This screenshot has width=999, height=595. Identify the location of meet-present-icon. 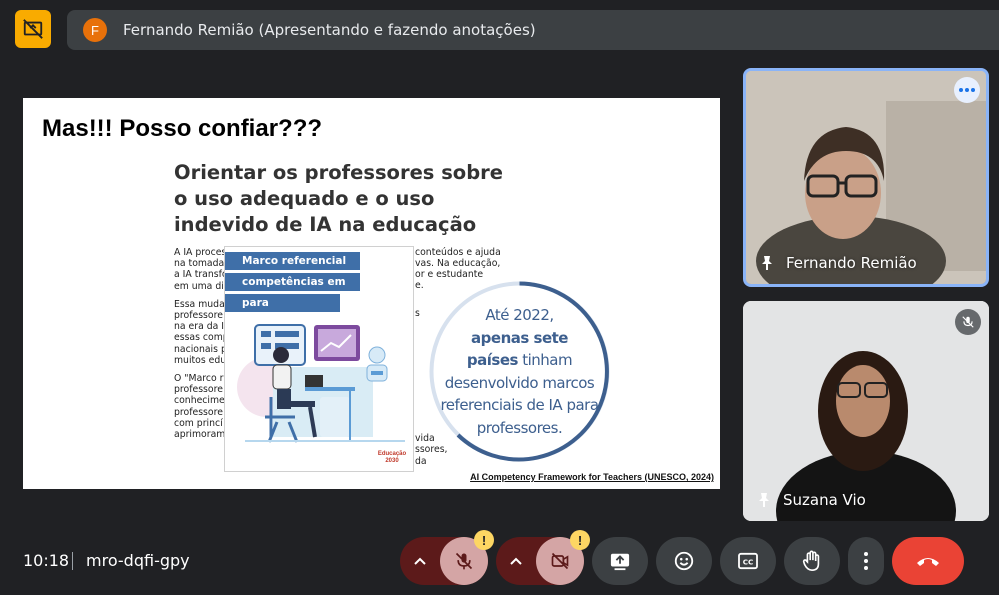
(33, 29).